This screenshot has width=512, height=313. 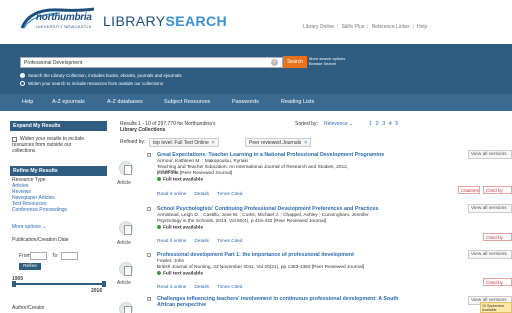 What do you see at coordinates (58, 171) in the screenshot?
I see `refine-results-header: Refine My Results` at bounding box center [58, 171].